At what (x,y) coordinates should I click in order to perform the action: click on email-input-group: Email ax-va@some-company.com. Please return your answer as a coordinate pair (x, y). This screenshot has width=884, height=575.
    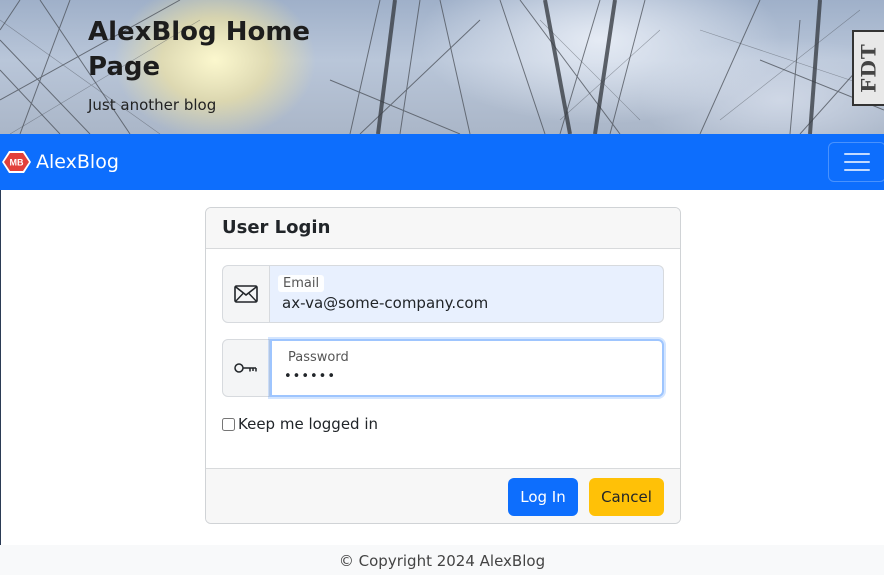
    Looking at the image, I should click on (443, 294).